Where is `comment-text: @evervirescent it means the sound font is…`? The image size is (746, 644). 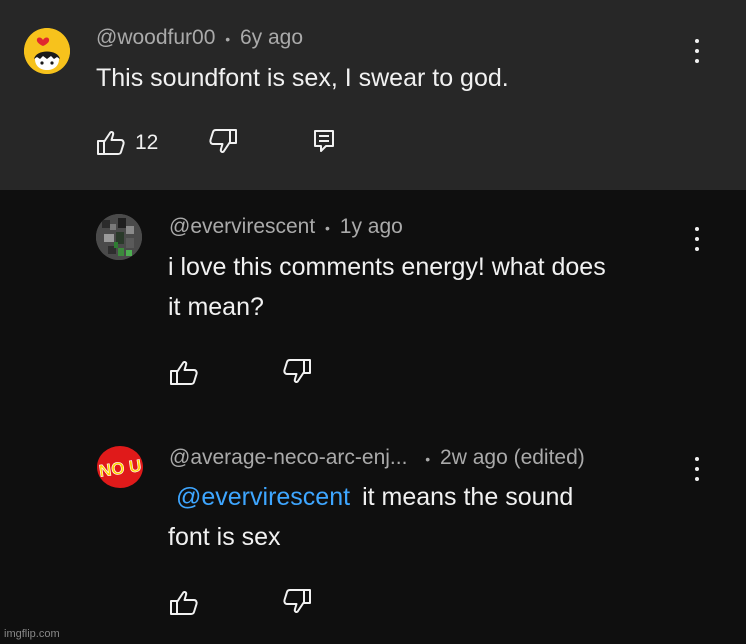 comment-text: @evervirescent it means the sound font is… is located at coordinates (428, 517).